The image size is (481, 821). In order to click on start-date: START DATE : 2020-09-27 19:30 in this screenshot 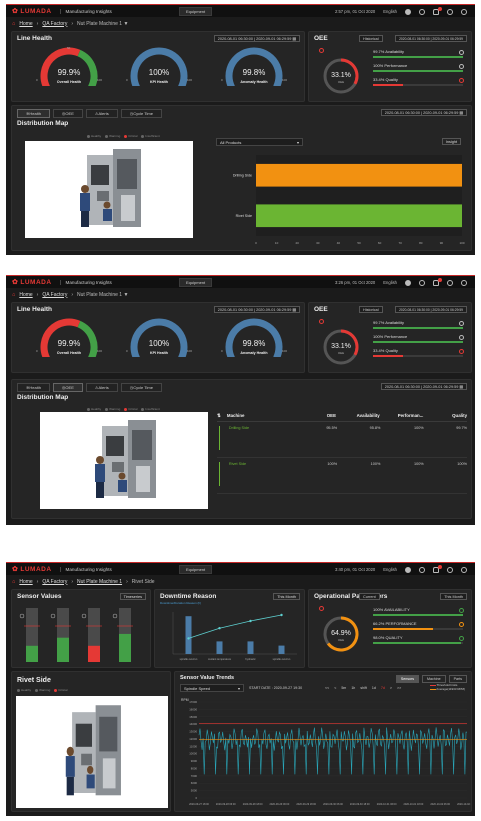, I will do `click(275, 688)`.